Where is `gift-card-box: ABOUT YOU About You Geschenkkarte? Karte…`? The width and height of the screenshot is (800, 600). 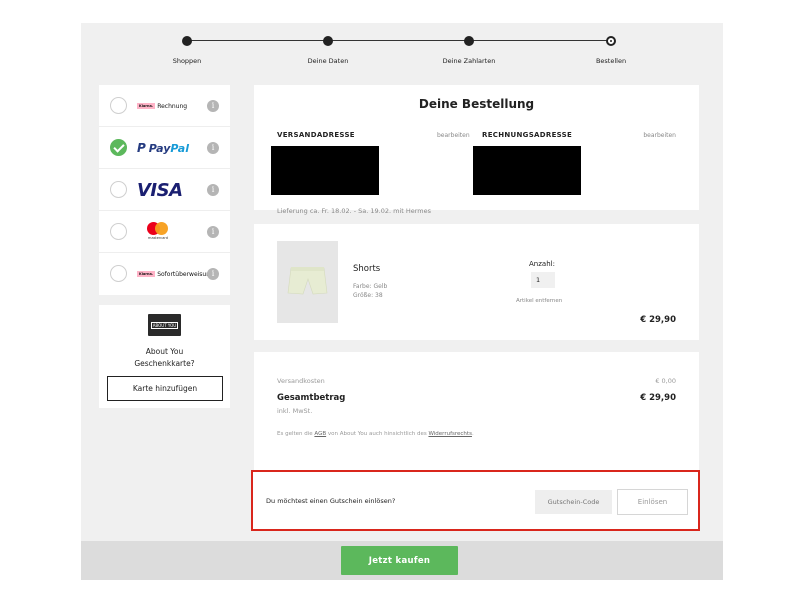
gift-card-box: ABOUT YOU About You Geschenkkarte? Karte… is located at coordinates (164, 356).